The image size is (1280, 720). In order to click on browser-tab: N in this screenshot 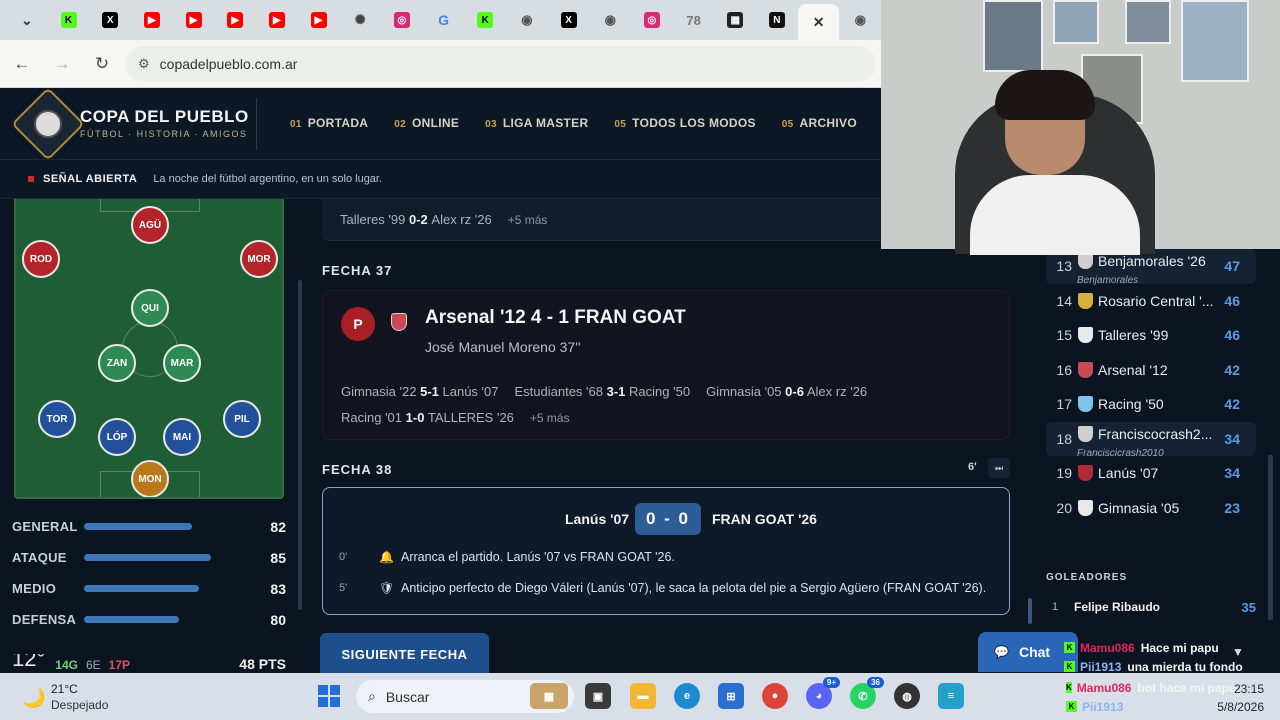, I will do `click(777, 20)`.